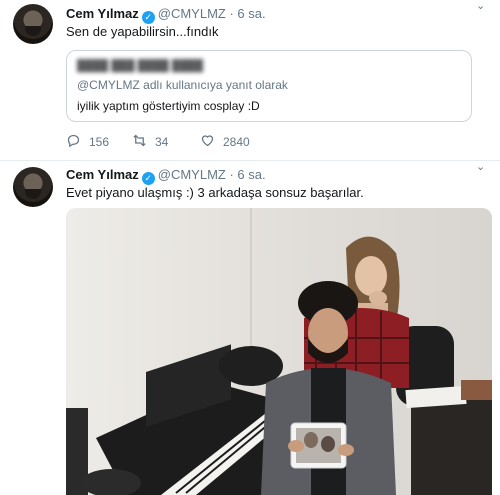  I want to click on tweet-text: Sen de yapabilirsin...fındık, so click(142, 31).